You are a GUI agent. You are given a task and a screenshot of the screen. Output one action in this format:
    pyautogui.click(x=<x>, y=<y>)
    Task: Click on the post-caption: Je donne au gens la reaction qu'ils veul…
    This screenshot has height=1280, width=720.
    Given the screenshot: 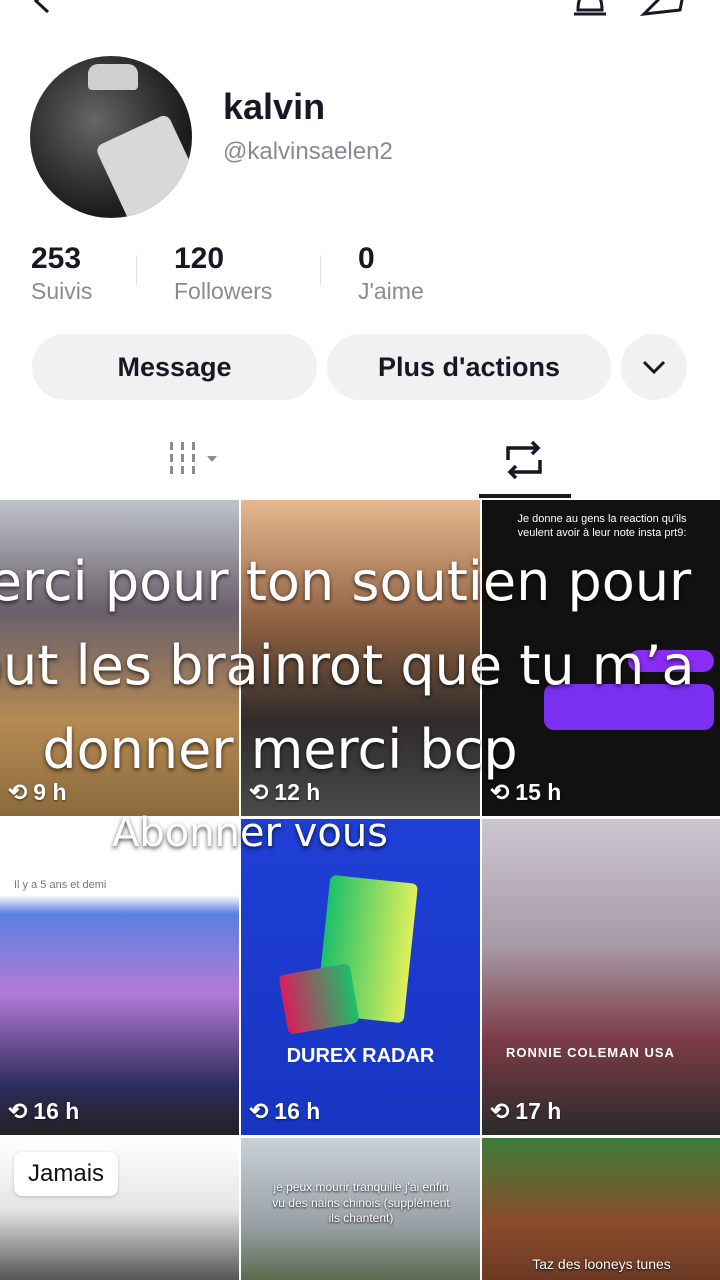 What is the action you would take?
    pyautogui.click(x=602, y=526)
    